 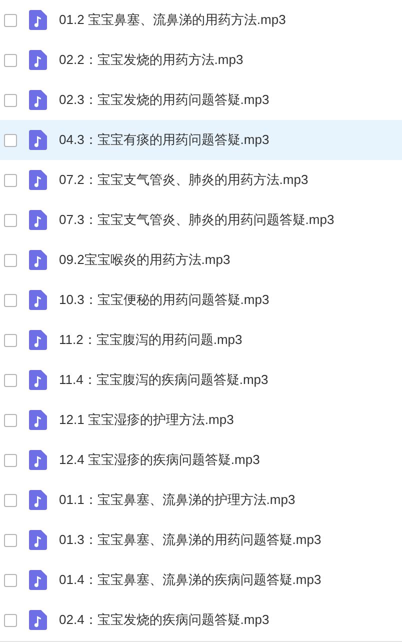 I want to click on file-name: 02.4：宝宝发烧的疾病问题答疑.mp3, so click(x=164, y=620).